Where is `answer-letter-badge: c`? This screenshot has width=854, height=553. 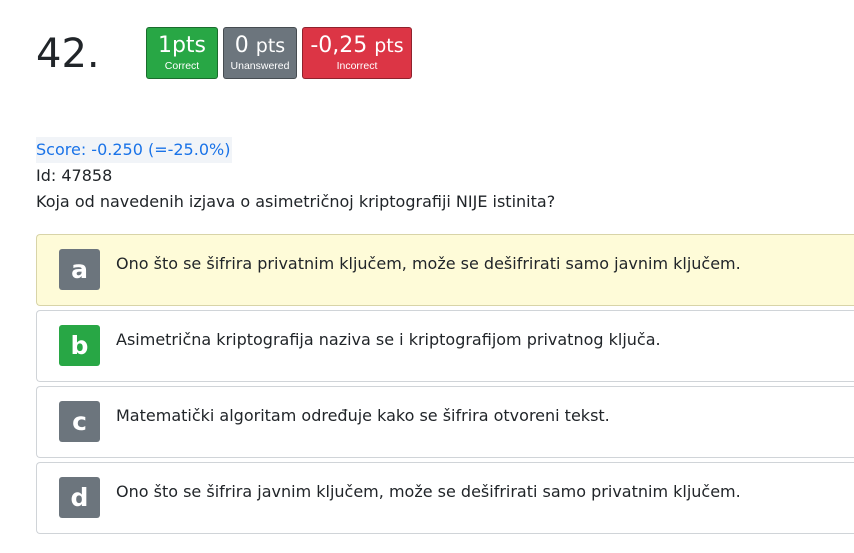
answer-letter-badge: c is located at coordinates (79, 421).